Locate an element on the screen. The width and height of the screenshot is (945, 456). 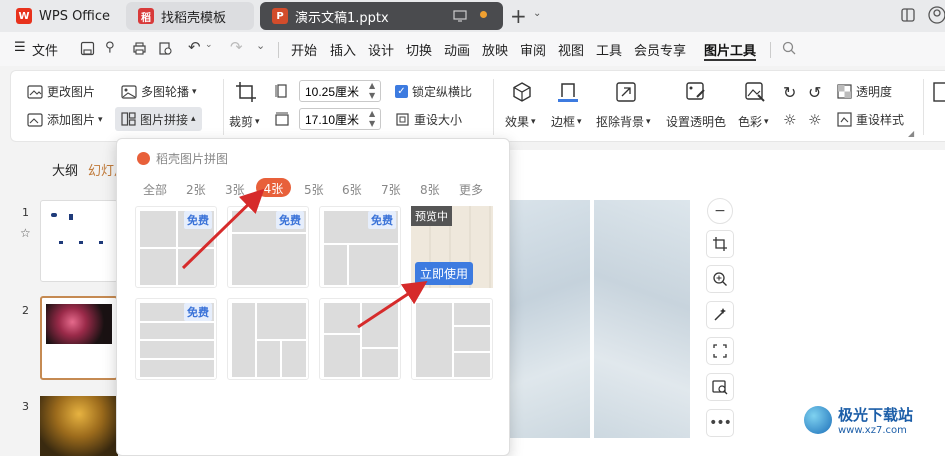
arrow-to-4-filter is located at coordinates (223, 229).